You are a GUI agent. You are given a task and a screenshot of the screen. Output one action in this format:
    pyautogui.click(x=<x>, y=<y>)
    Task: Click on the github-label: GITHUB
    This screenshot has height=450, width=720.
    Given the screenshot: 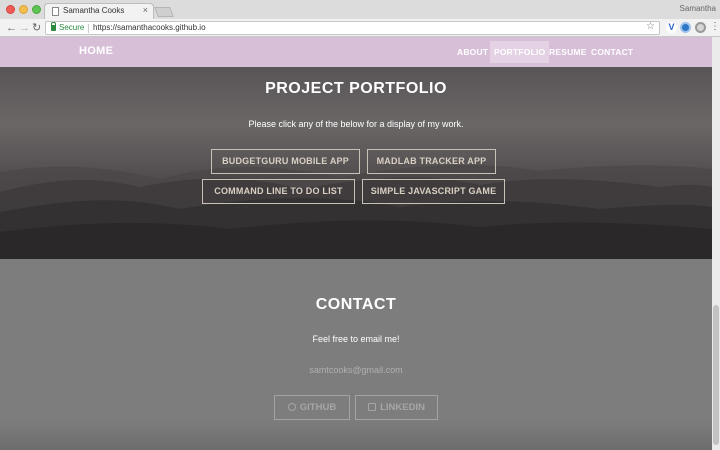 What is the action you would take?
    pyautogui.click(x=318, y=407)
    